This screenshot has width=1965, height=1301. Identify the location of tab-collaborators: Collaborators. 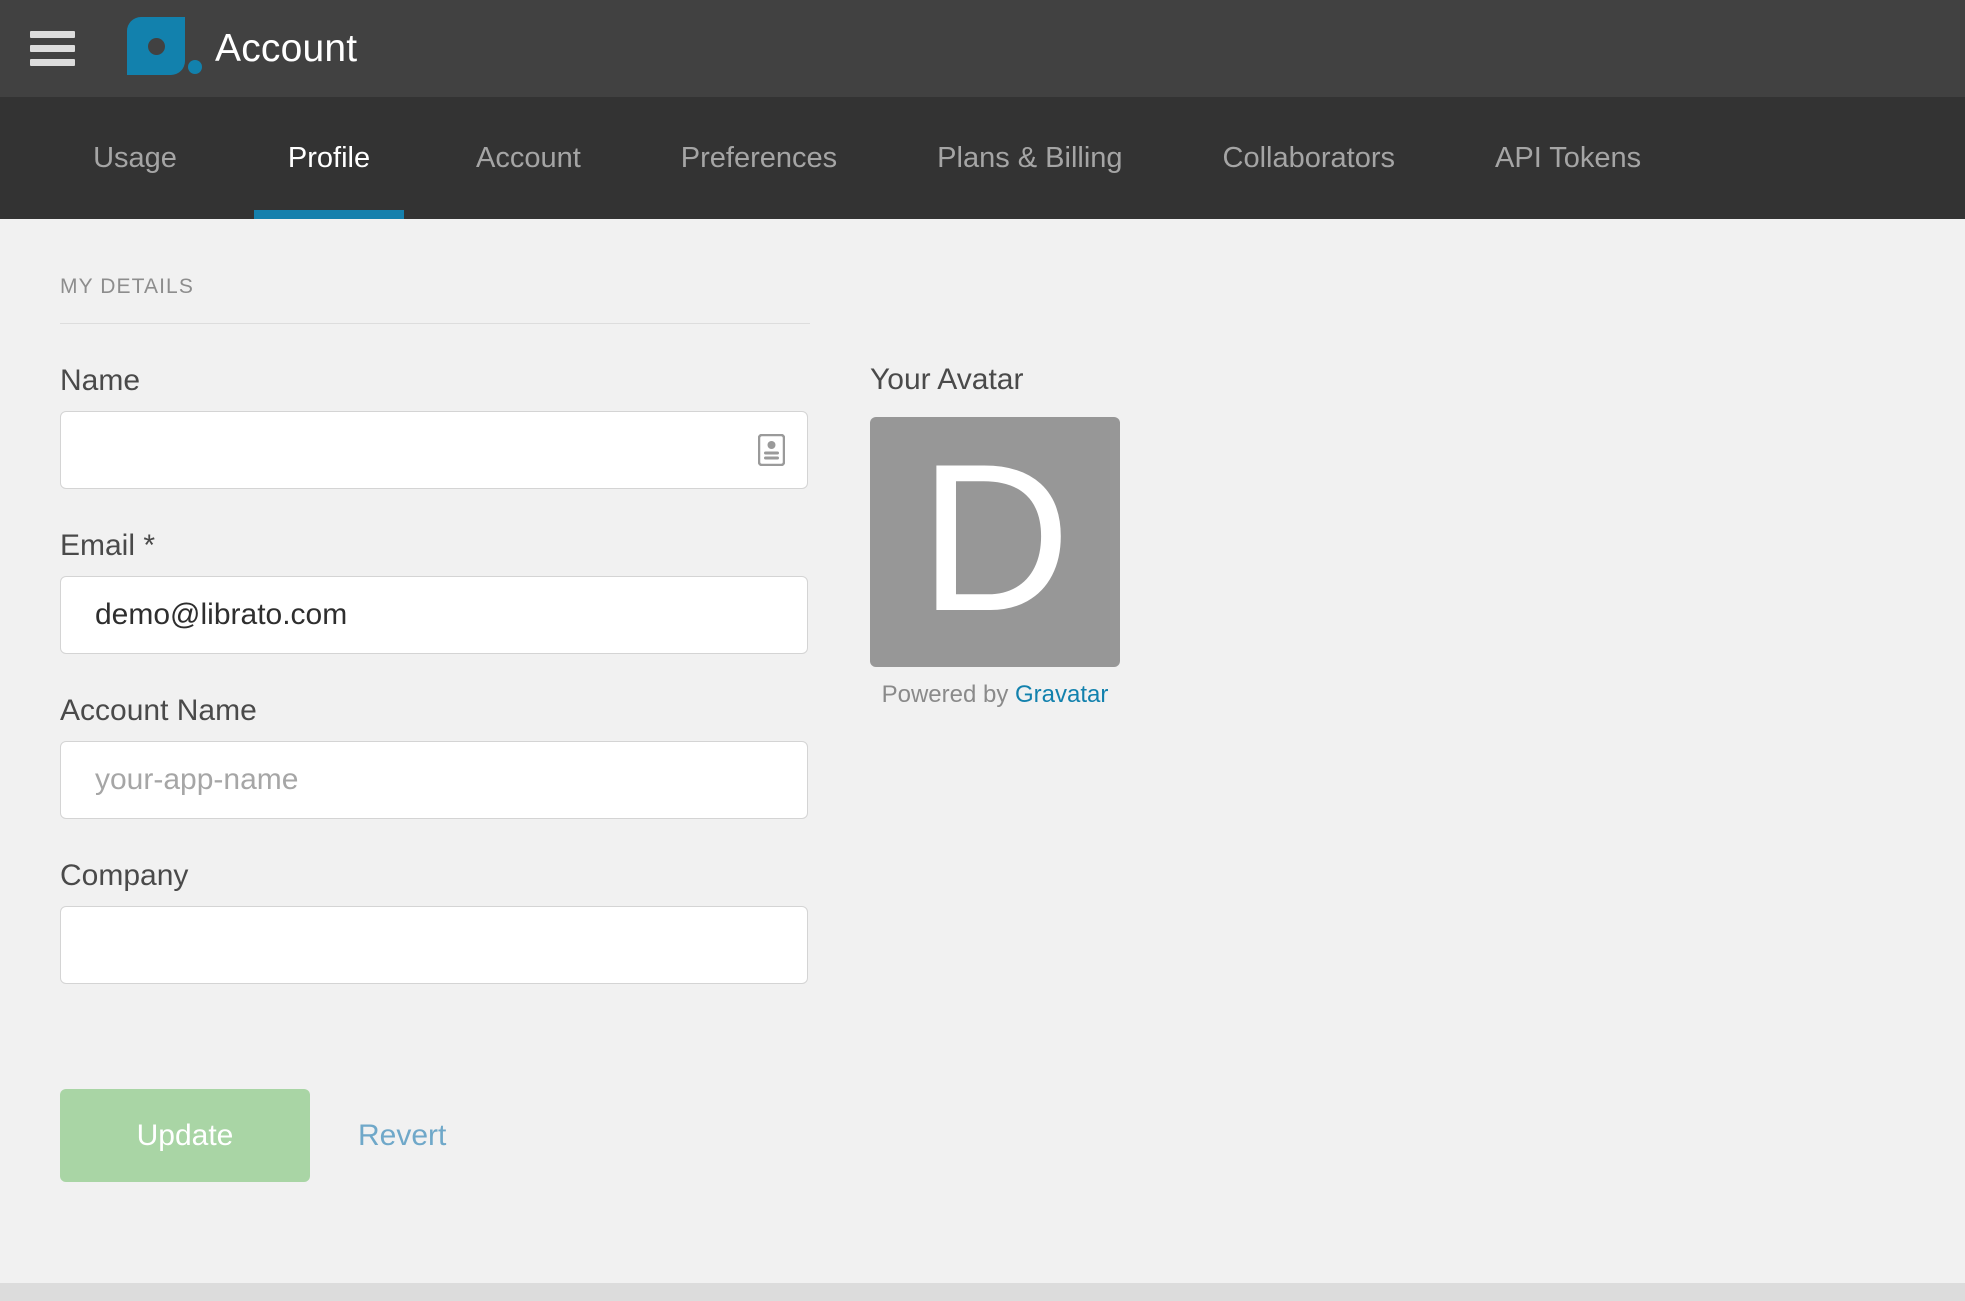
(1309, 158).